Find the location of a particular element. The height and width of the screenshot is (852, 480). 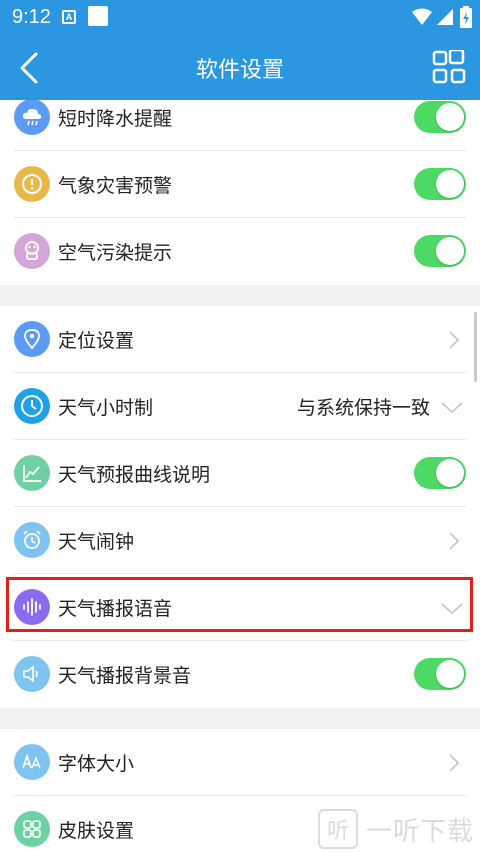

setting-label: 短时降水提醒 is located at coordinates (115, 119).